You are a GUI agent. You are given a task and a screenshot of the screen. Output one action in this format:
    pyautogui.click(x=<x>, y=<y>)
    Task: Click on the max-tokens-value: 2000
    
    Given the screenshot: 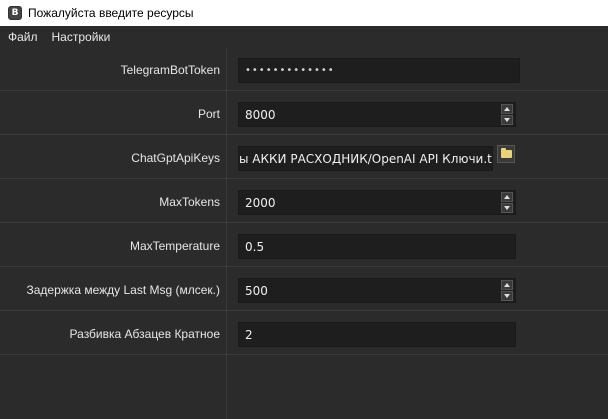 What is the action you would take?
    pyautogui.click(x=260, y=202)
    